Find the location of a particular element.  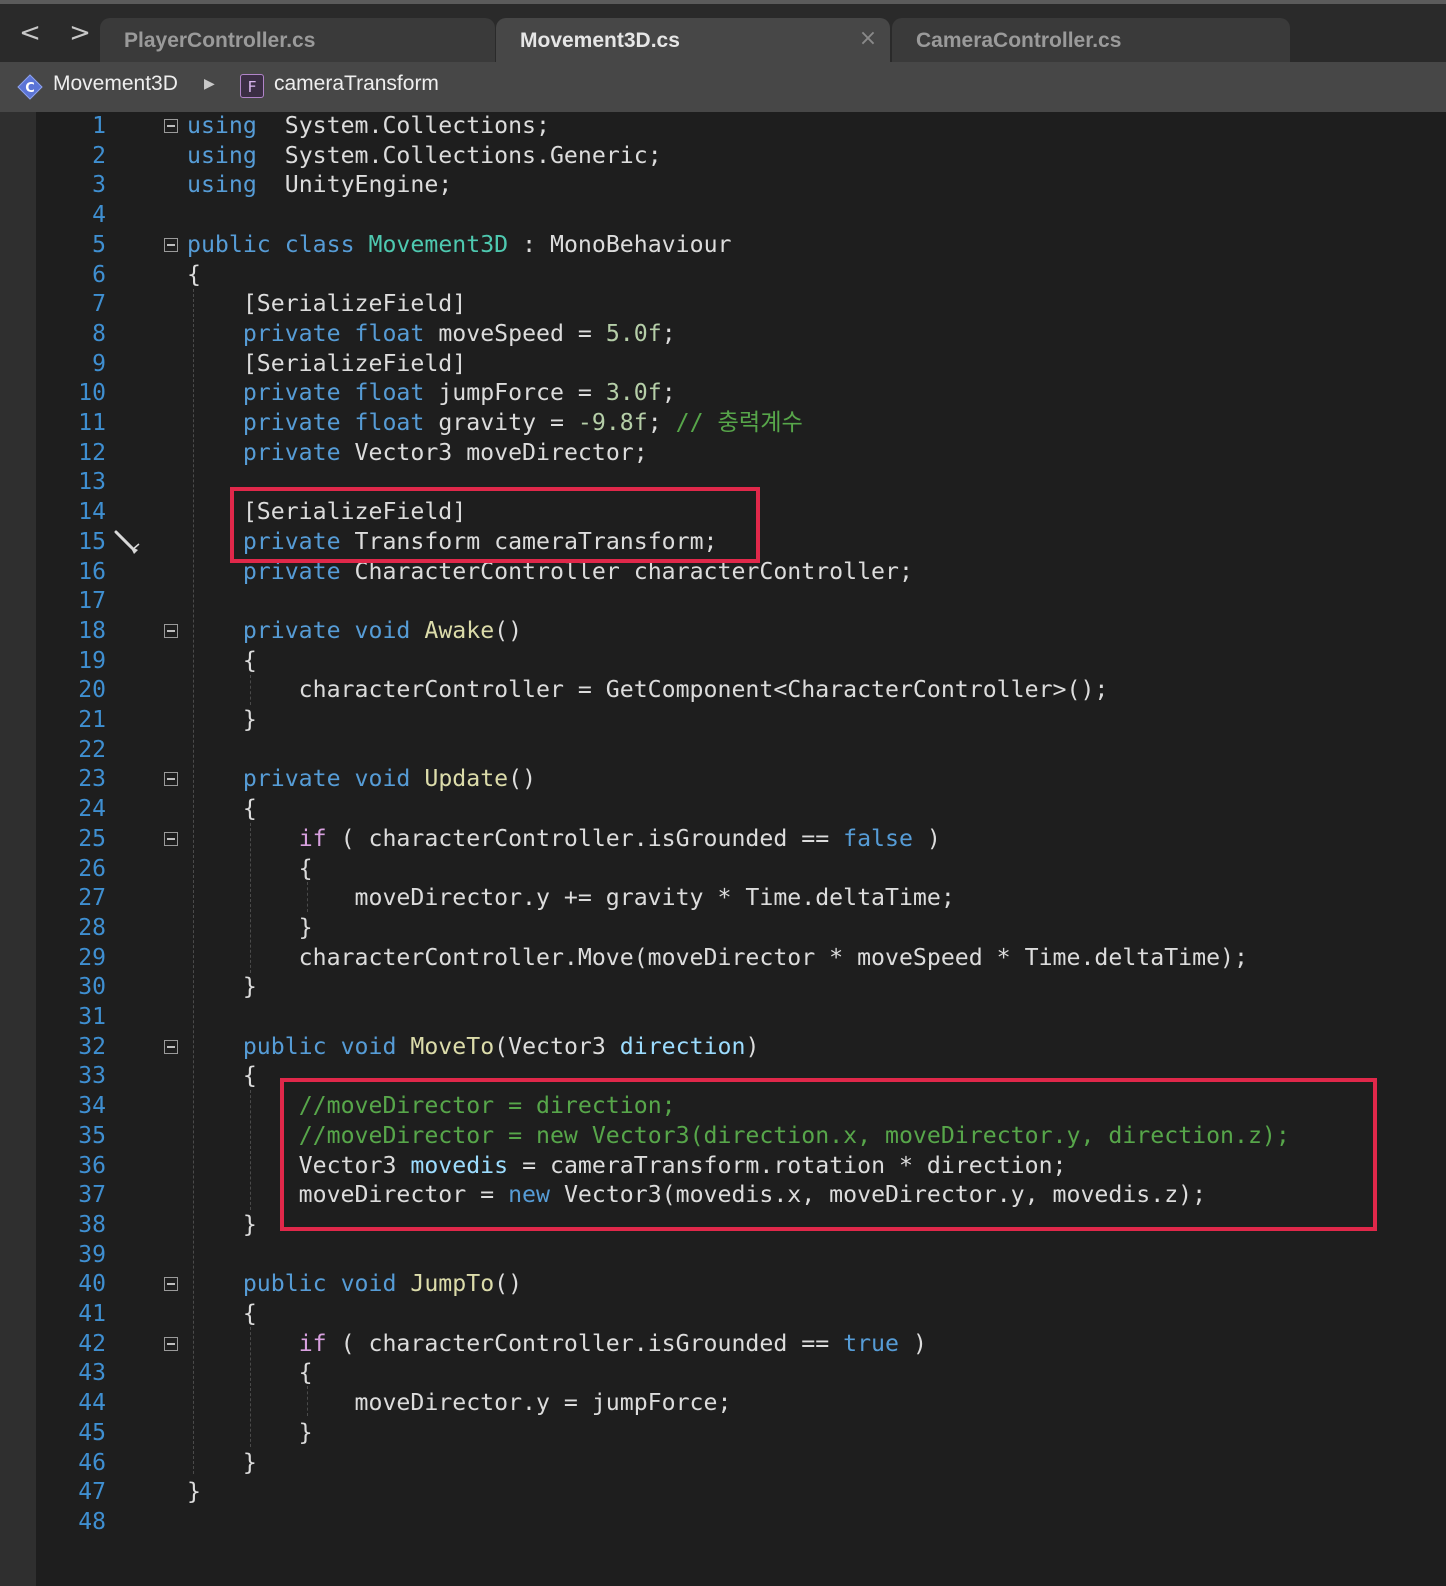

close-icon: × is located at coordinates (868, 39).